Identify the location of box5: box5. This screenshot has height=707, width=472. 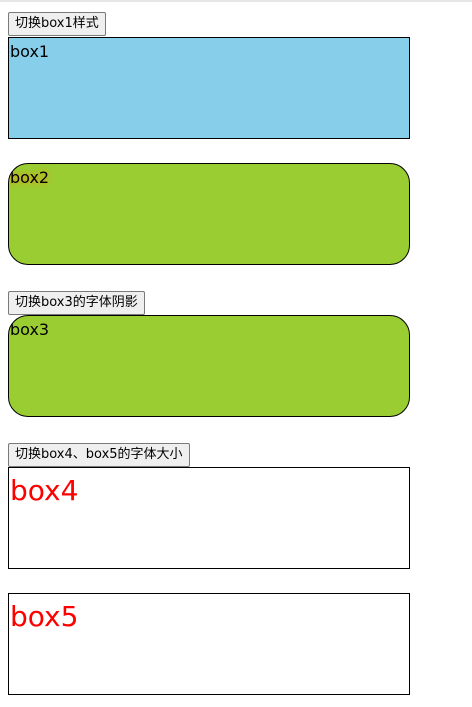
(209, 644).